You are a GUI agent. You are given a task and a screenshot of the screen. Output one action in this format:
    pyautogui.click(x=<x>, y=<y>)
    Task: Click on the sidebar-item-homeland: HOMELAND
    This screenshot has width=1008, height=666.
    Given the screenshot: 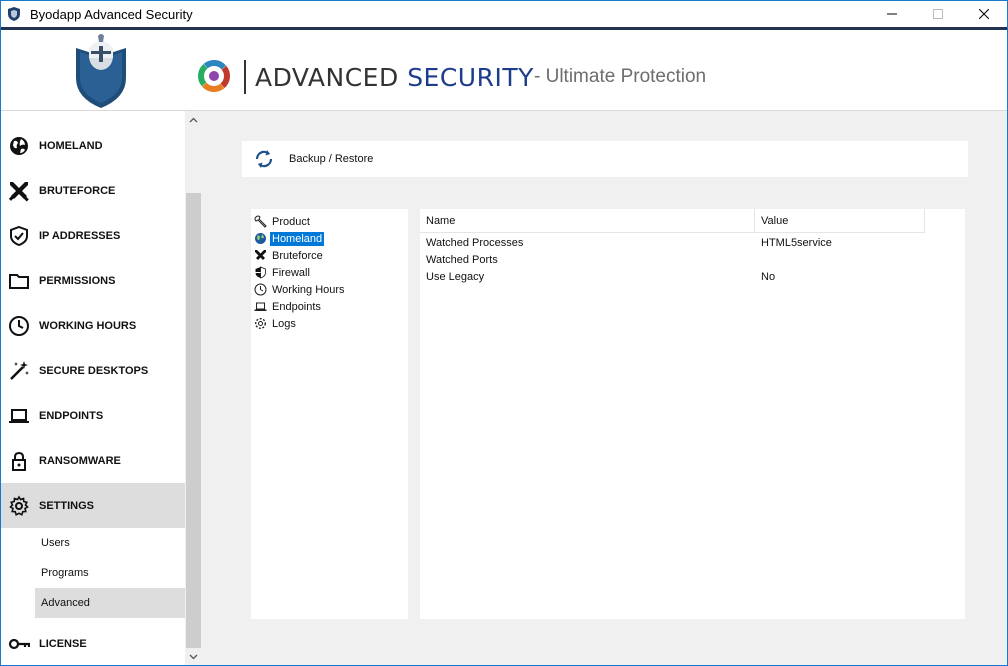 What is the action you would take?
    pyautogui.click(x=93, y=145)
    